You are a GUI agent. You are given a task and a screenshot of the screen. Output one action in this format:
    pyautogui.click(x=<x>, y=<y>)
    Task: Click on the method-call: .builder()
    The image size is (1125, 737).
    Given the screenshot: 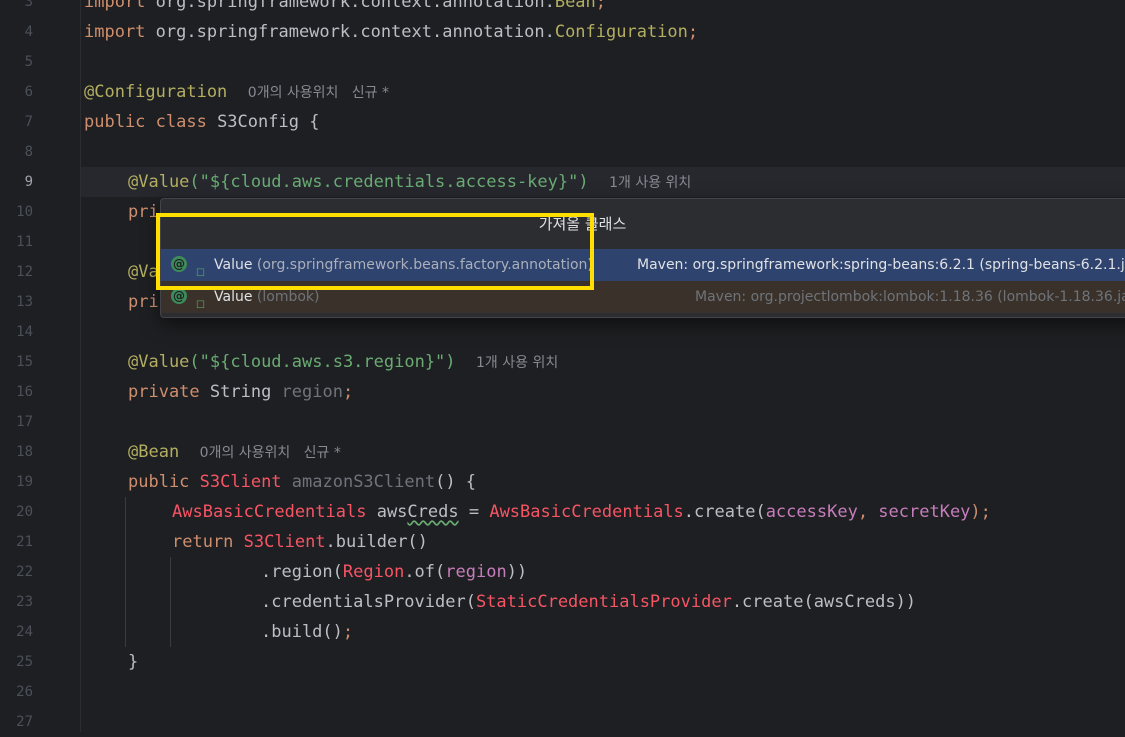 What is the action you would take?
    pyautogui.click(x=376, y=542)
    